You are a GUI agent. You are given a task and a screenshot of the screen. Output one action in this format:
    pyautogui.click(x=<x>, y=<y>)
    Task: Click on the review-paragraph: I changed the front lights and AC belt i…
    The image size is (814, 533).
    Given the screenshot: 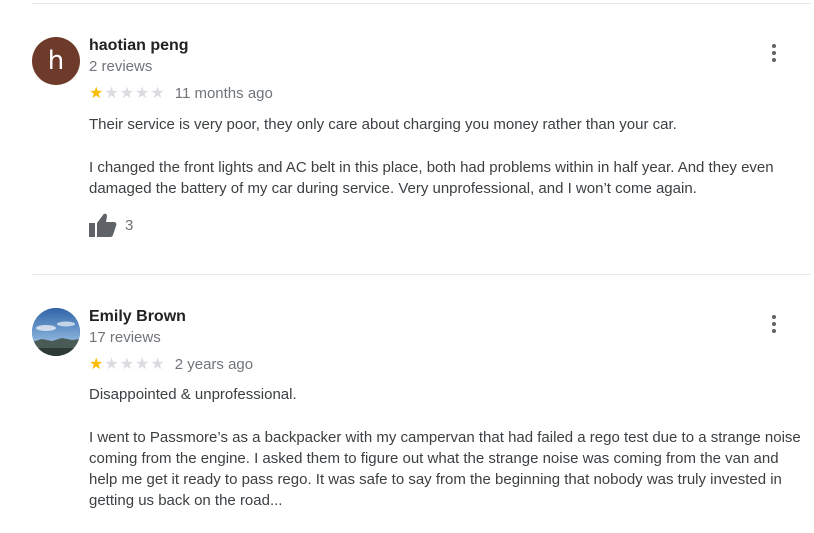 What is the action you would take?
    pyautogui.click(x=431, y=178)
    